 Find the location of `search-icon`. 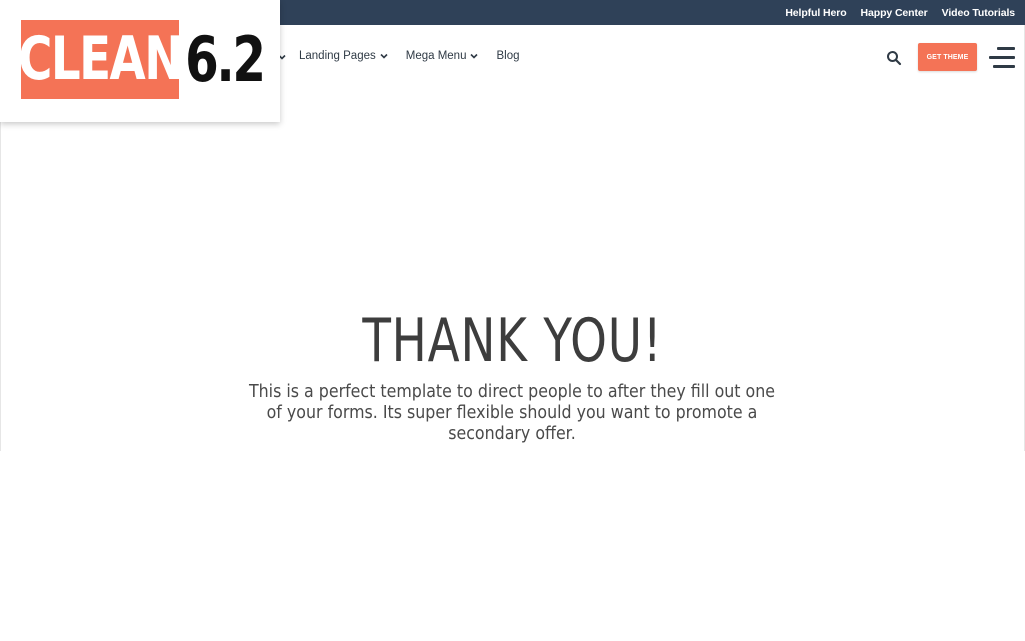

search-icon is located at coordinates (894, 58).